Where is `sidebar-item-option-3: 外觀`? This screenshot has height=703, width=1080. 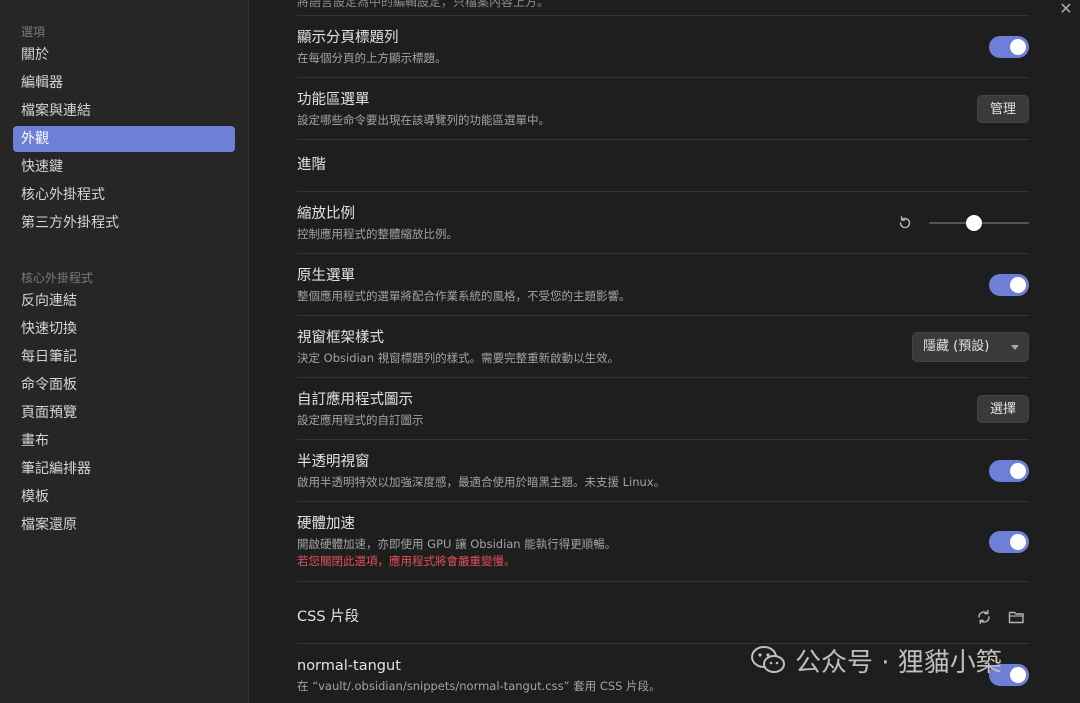 sidebar-item-option-3: 外觀 is located at coordinates (124, 139).